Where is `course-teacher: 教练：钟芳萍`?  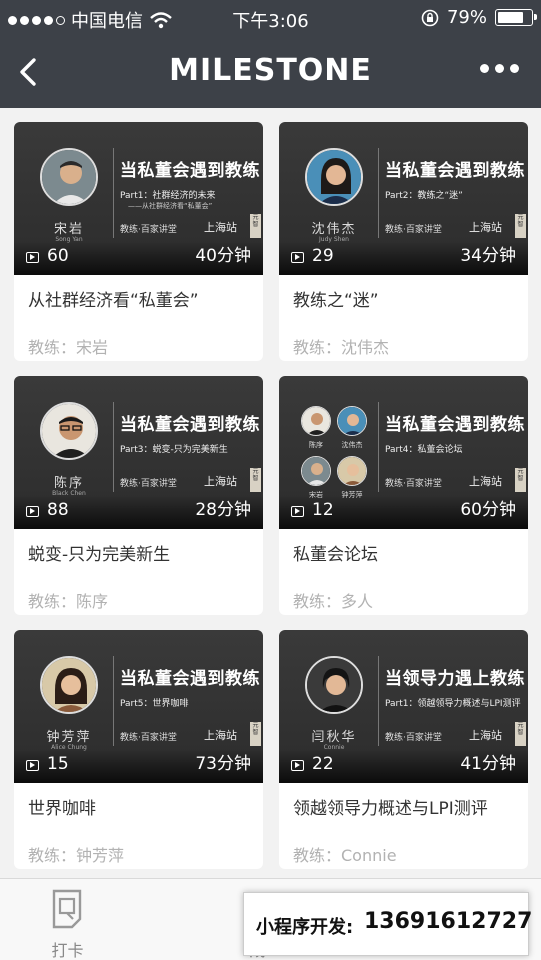 course-teacher: 教练：钟芳萍 is located at coordinates (76, 855).